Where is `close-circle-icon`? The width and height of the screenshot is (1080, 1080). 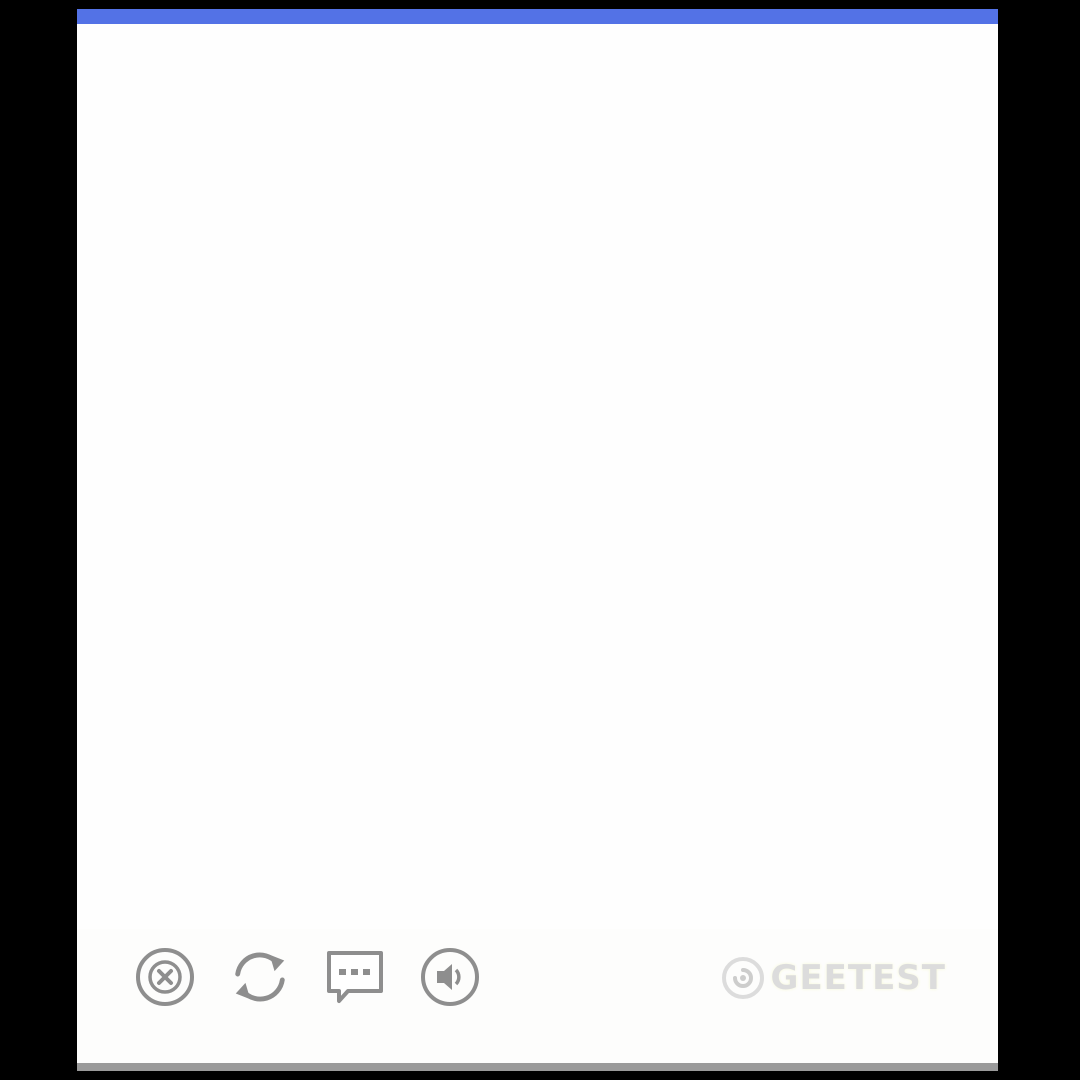 close-circle-icon is located at coordinates (165, 977).